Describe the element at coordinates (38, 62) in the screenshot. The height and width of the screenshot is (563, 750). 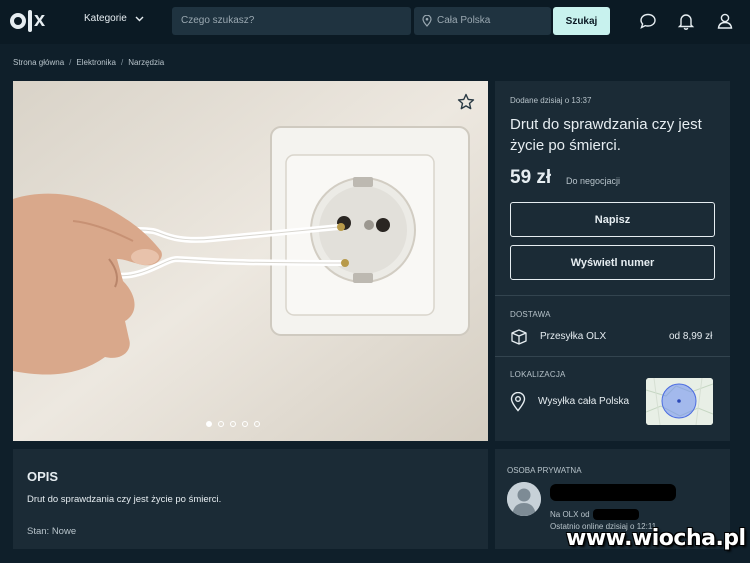
I see `breadcrumb-home: Strona główna` at that location.